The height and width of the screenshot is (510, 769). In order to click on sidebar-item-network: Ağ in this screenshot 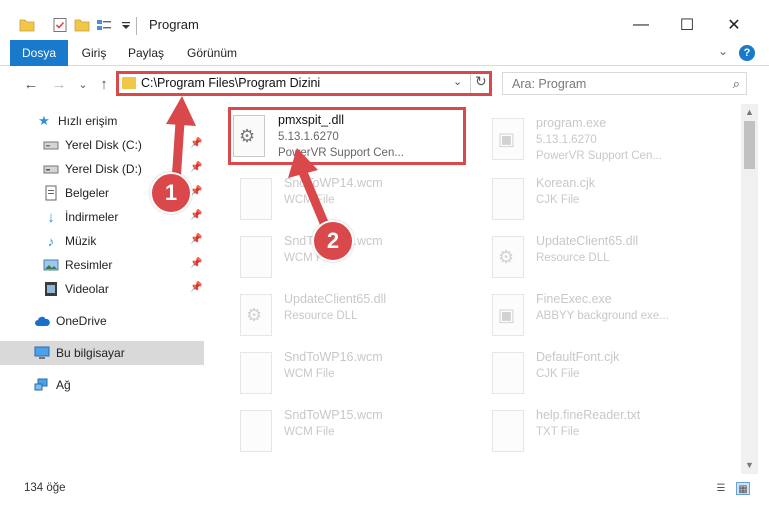, I will do `click(102, 385)`.